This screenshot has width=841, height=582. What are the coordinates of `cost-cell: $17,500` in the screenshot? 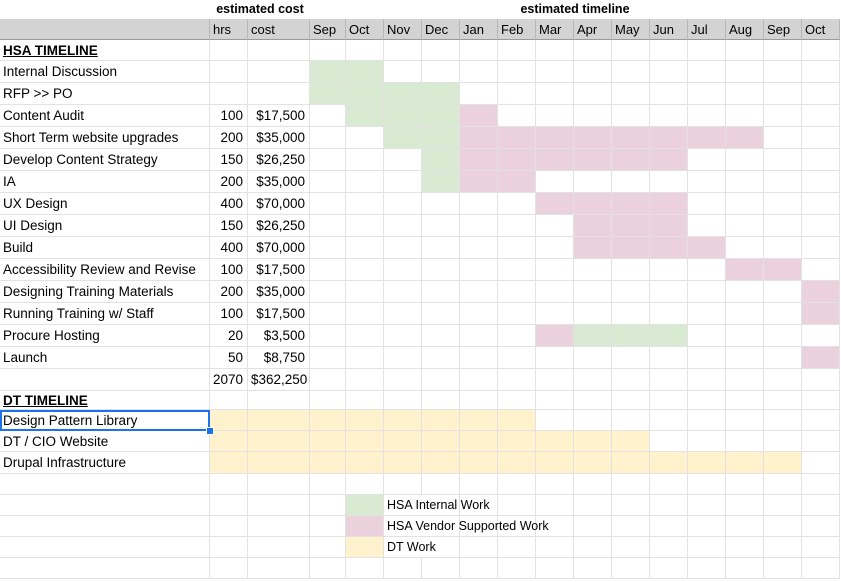 It's located at (279, 270).